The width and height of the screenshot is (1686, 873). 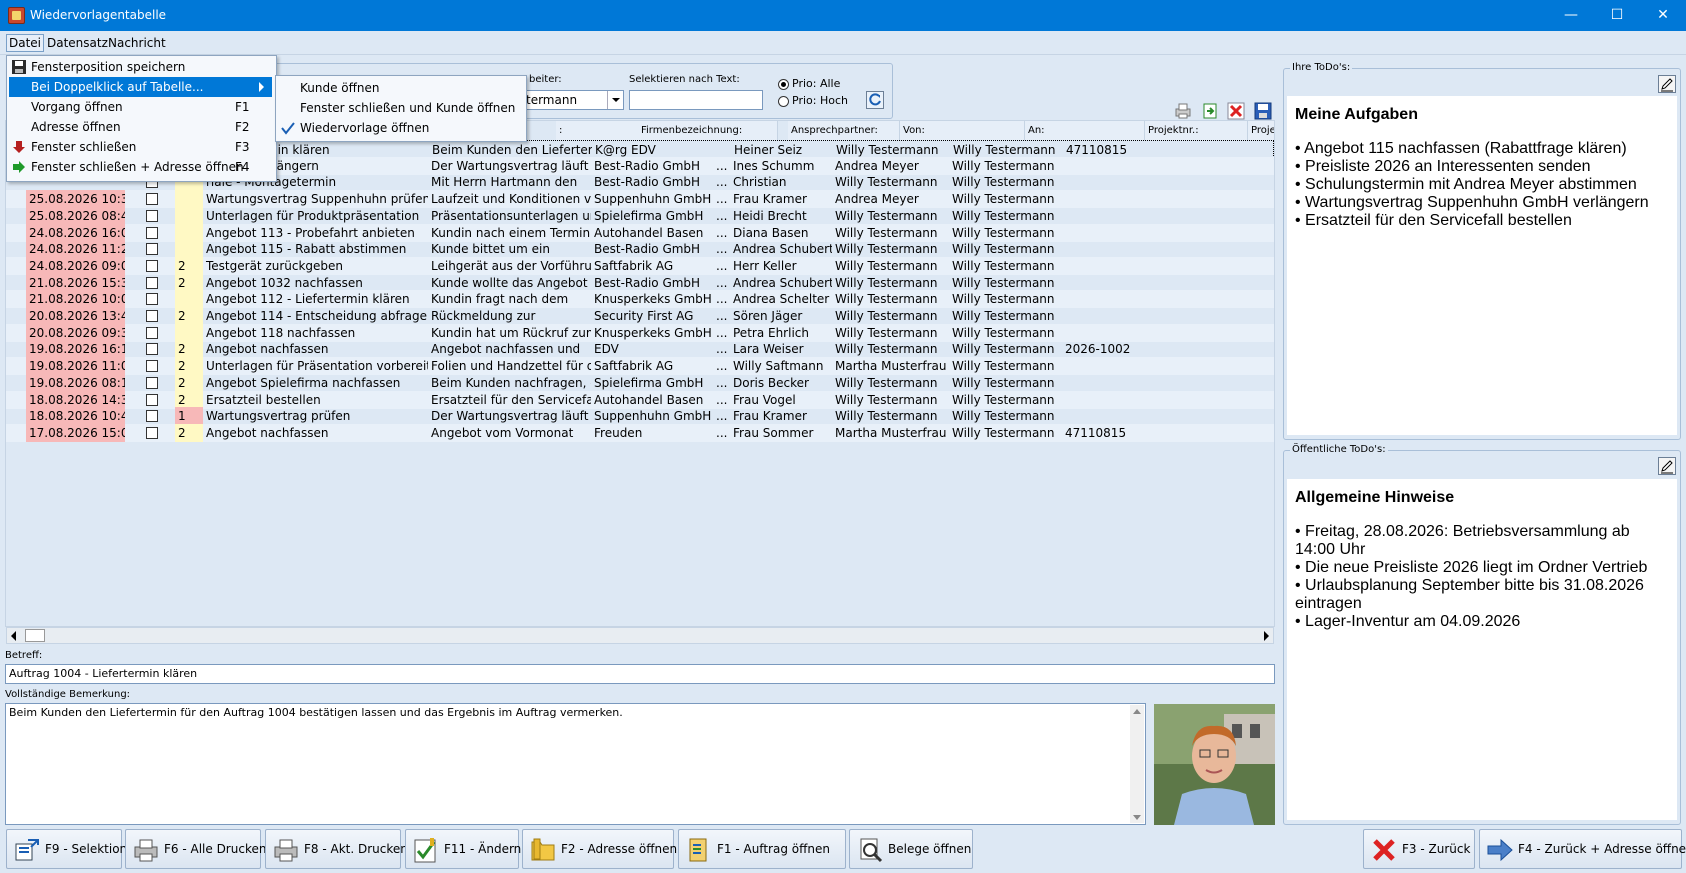 What do you see at coordinates (35, 635) in the screenshot?
I see `scroll-thumb` at bounding box center [35, 635].